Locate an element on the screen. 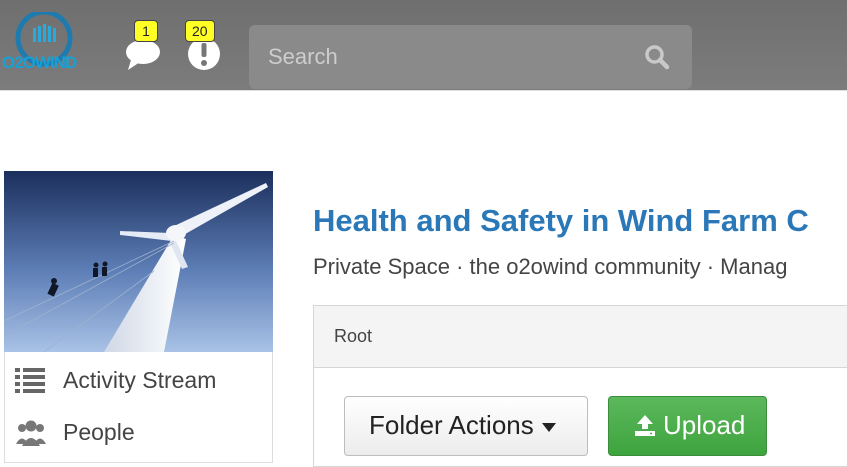  exclamation-circle-icon is located at coordinates (204, 54).